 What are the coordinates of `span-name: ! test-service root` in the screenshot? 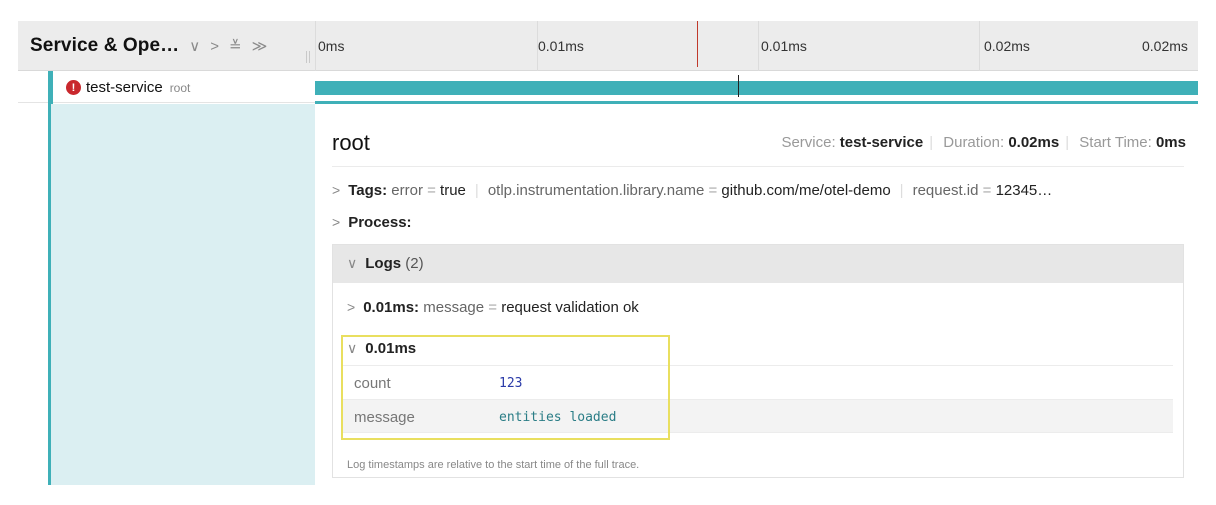 It's located at (128, 87).